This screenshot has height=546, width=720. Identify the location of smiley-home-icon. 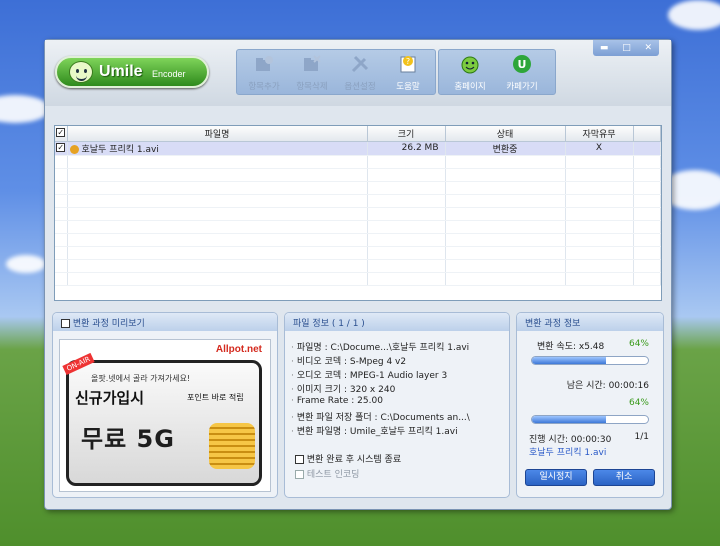
(470, 65).